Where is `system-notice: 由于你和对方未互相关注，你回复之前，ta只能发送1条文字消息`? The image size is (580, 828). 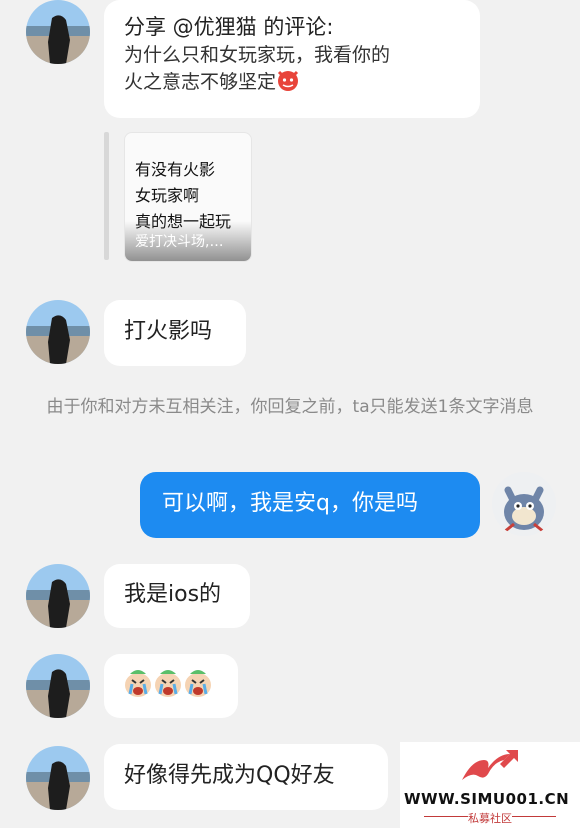 system-notice: 由于你和对方未互相关注，你回复之前，ta只能发送1条文字消息 is located at coordinates (290, 407).